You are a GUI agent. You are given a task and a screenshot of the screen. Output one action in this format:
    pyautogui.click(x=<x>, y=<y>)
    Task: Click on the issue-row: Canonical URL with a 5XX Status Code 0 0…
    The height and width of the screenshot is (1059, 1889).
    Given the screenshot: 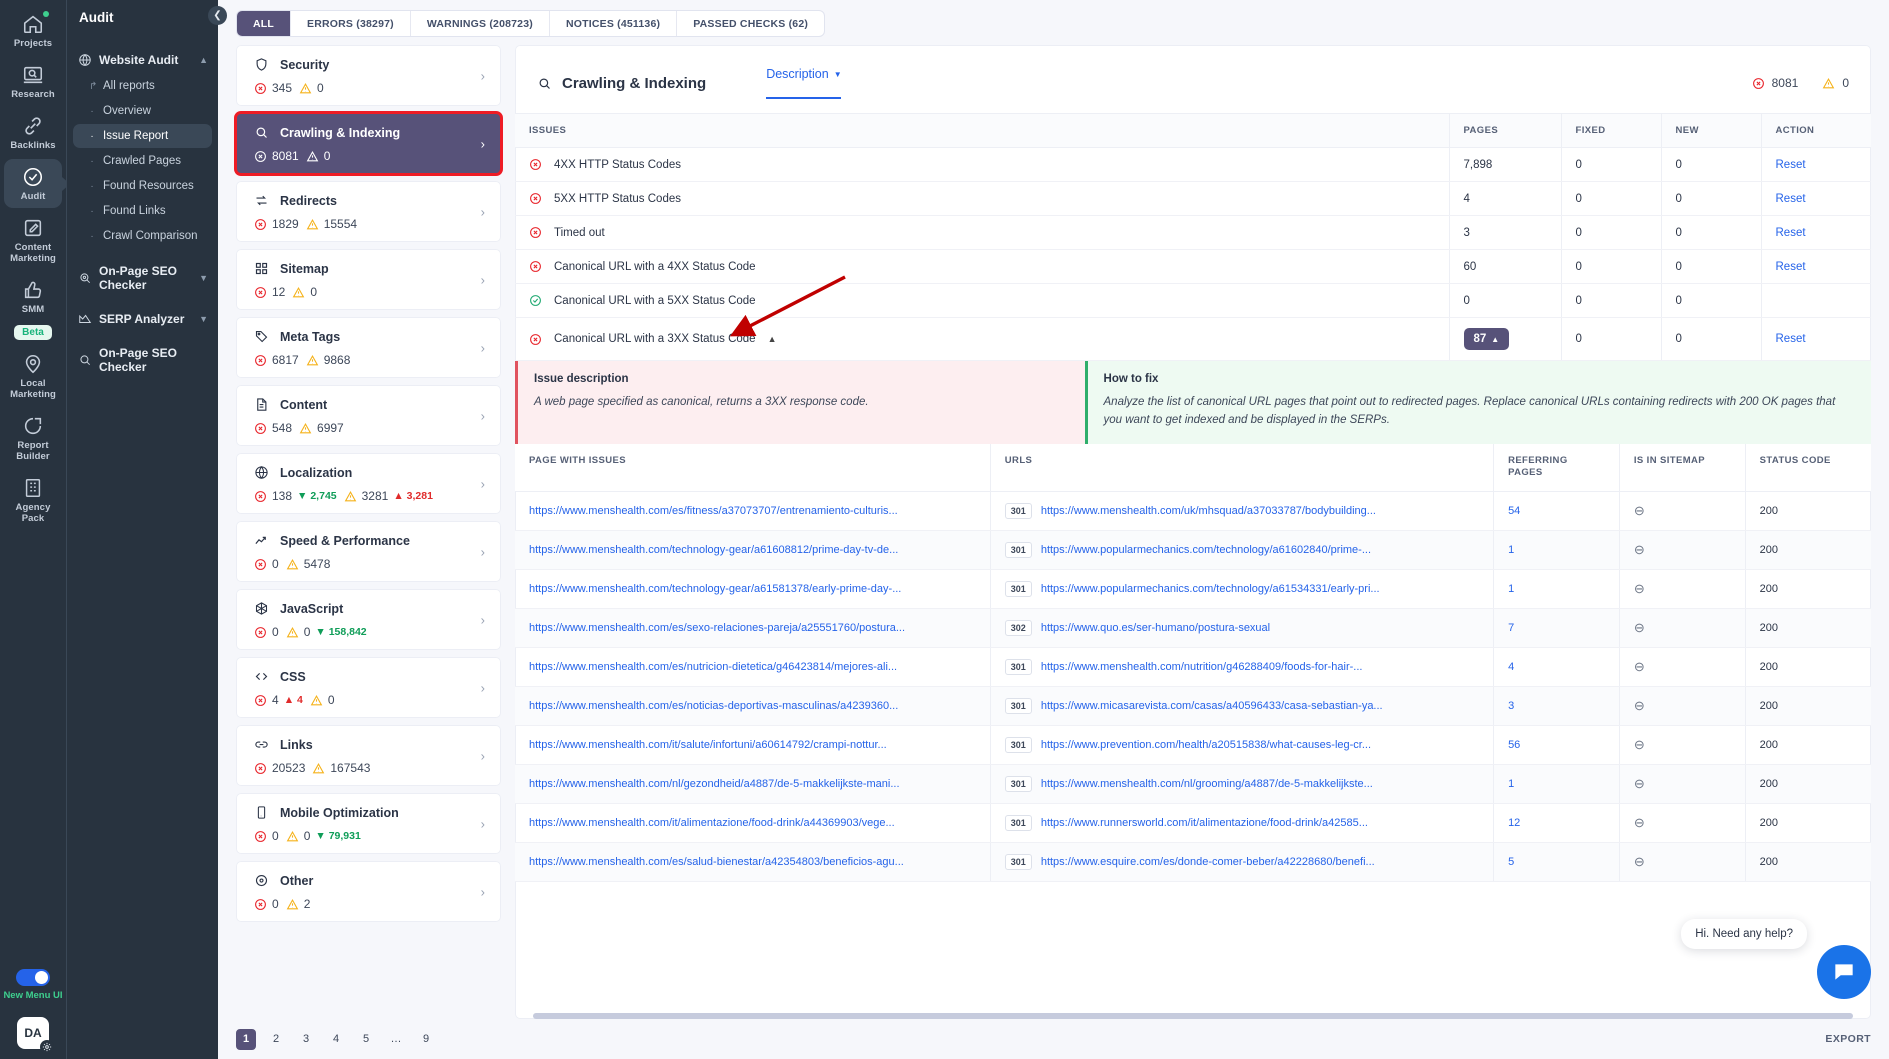 What is the action you would take?
    pyautogui.click(x=1193, y=300)
    